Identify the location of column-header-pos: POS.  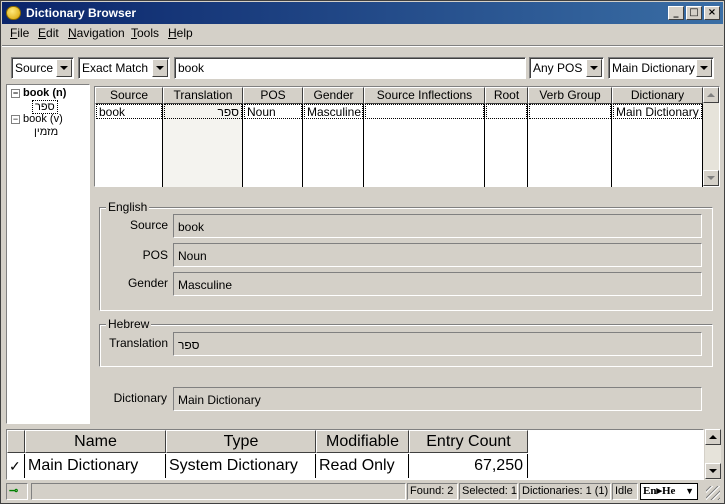
(273, 95).